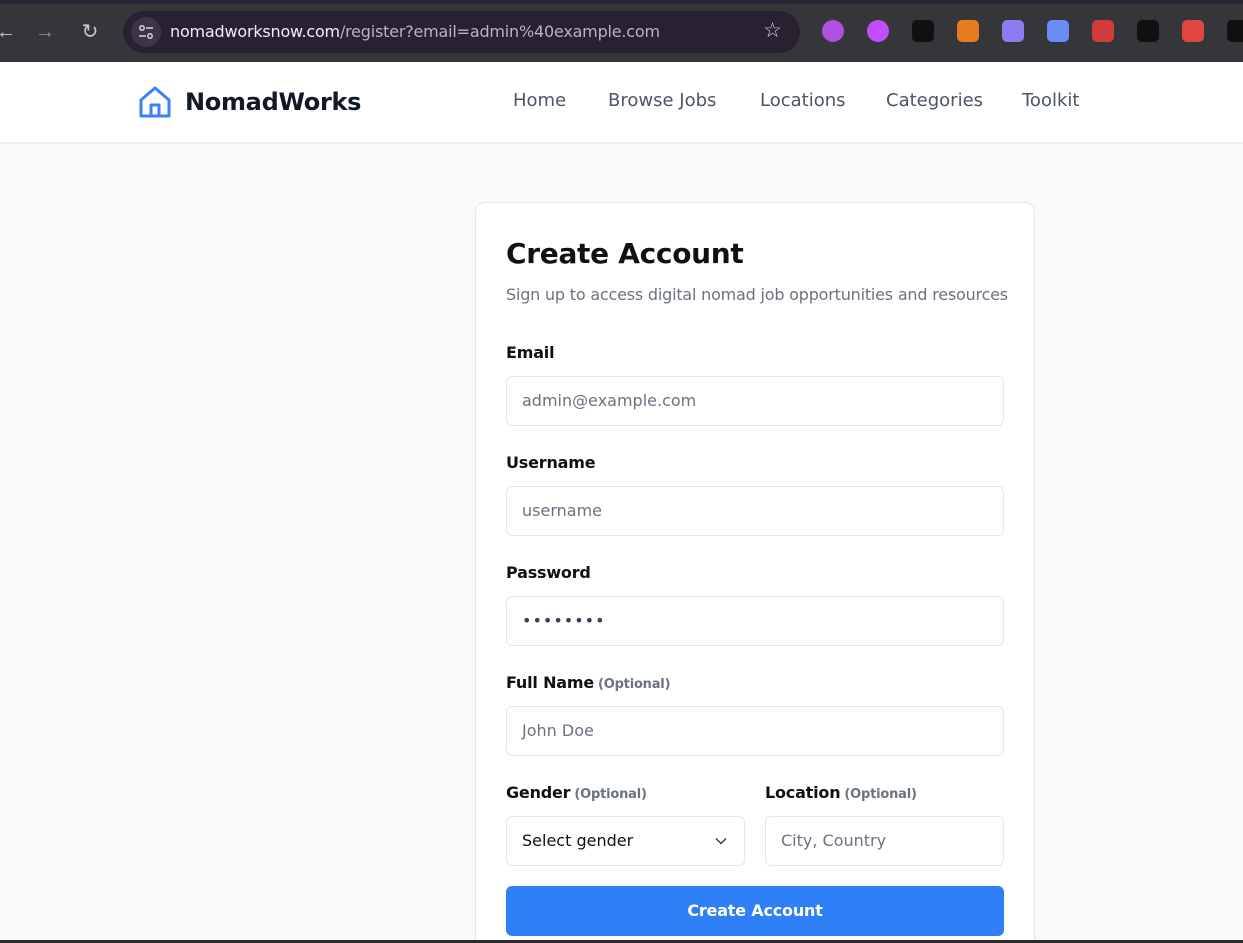 The width and height of the screenshot is (1243, 943). What do you see at coordinates (884, 841) in the screenshot?
I see `location-field: City, Country` at bounding box center [884, 841].